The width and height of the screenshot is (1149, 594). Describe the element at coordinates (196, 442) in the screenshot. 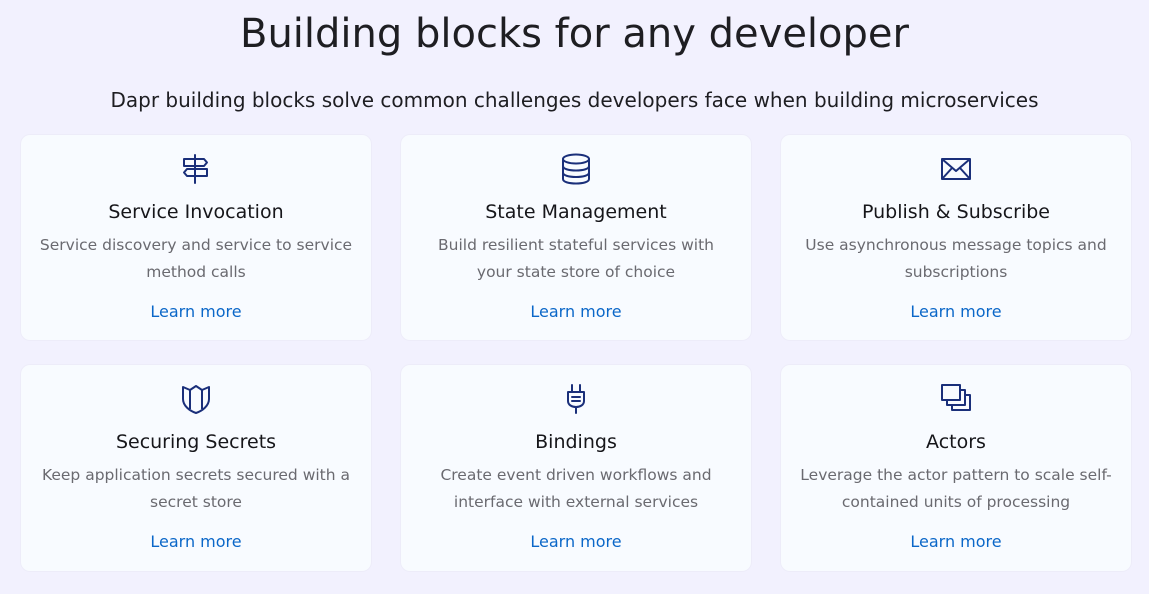

I see `card-title: Securing Secrets` at that location.